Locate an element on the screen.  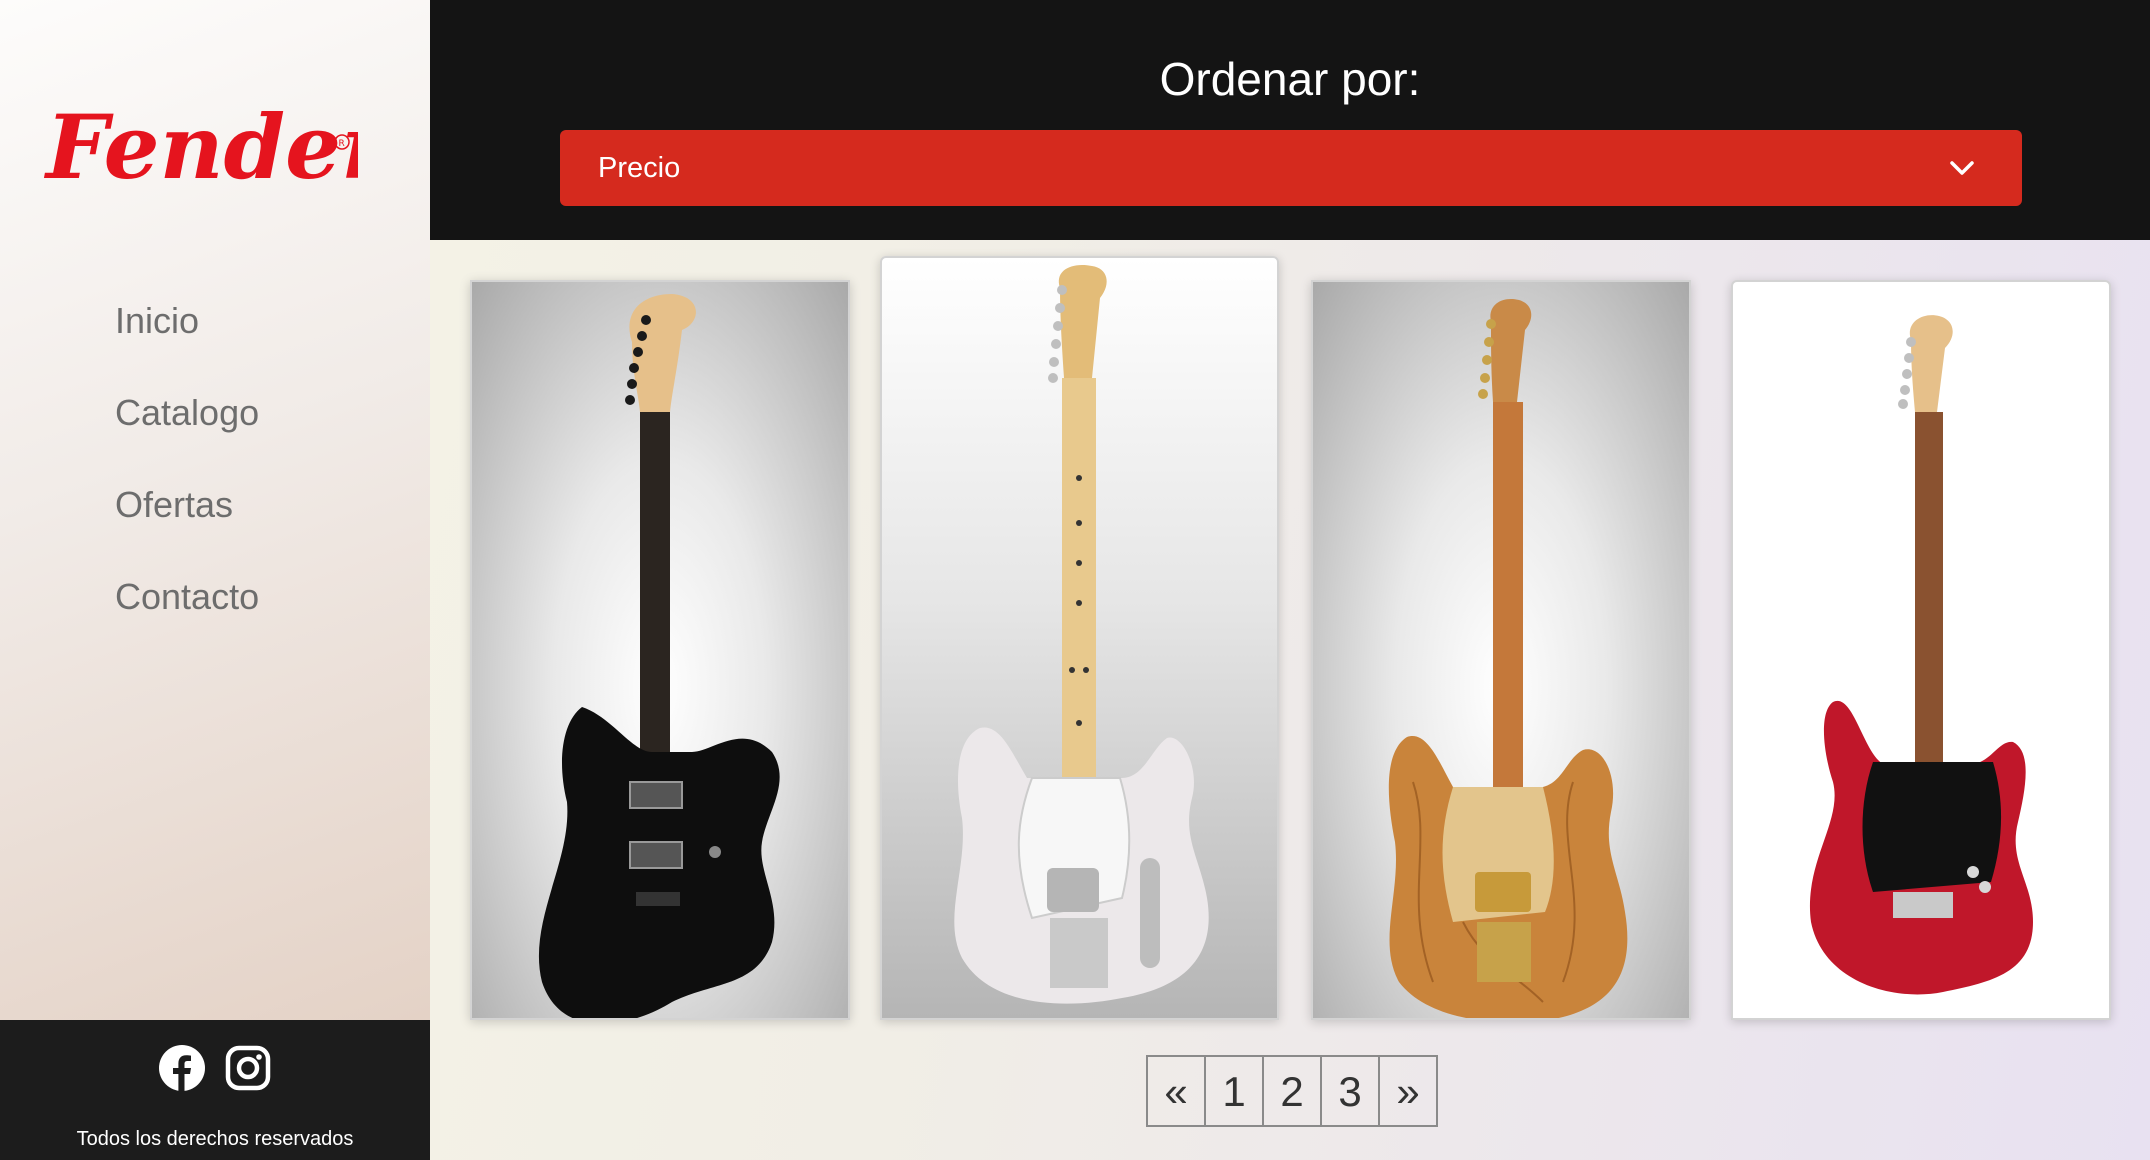
pagination: « 1 2 3 » is located at coordinates (1292, 1091).